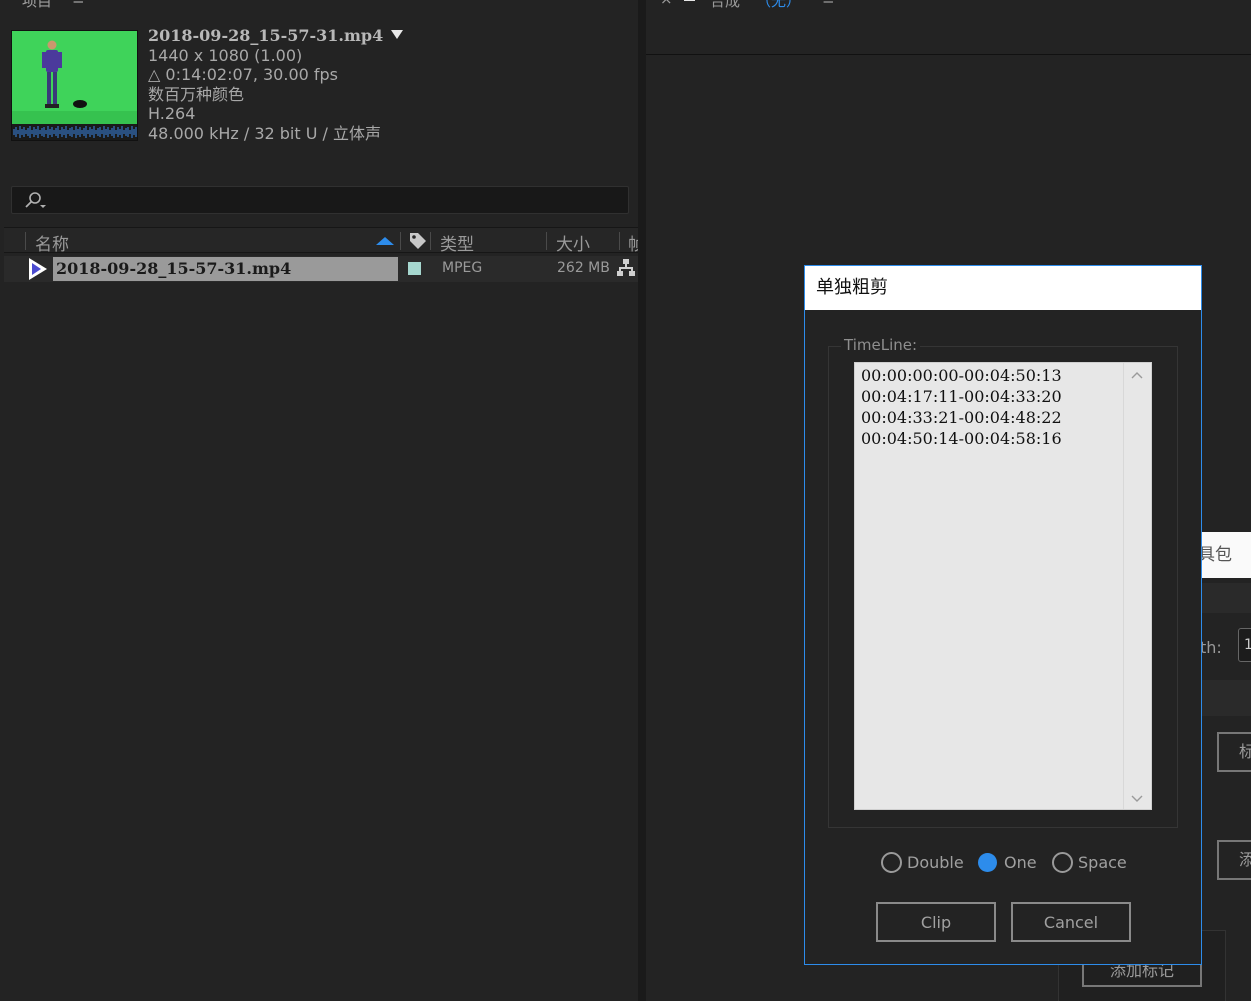  I want to click on timeline-group-label: TimeLine:, so click(881, 345).